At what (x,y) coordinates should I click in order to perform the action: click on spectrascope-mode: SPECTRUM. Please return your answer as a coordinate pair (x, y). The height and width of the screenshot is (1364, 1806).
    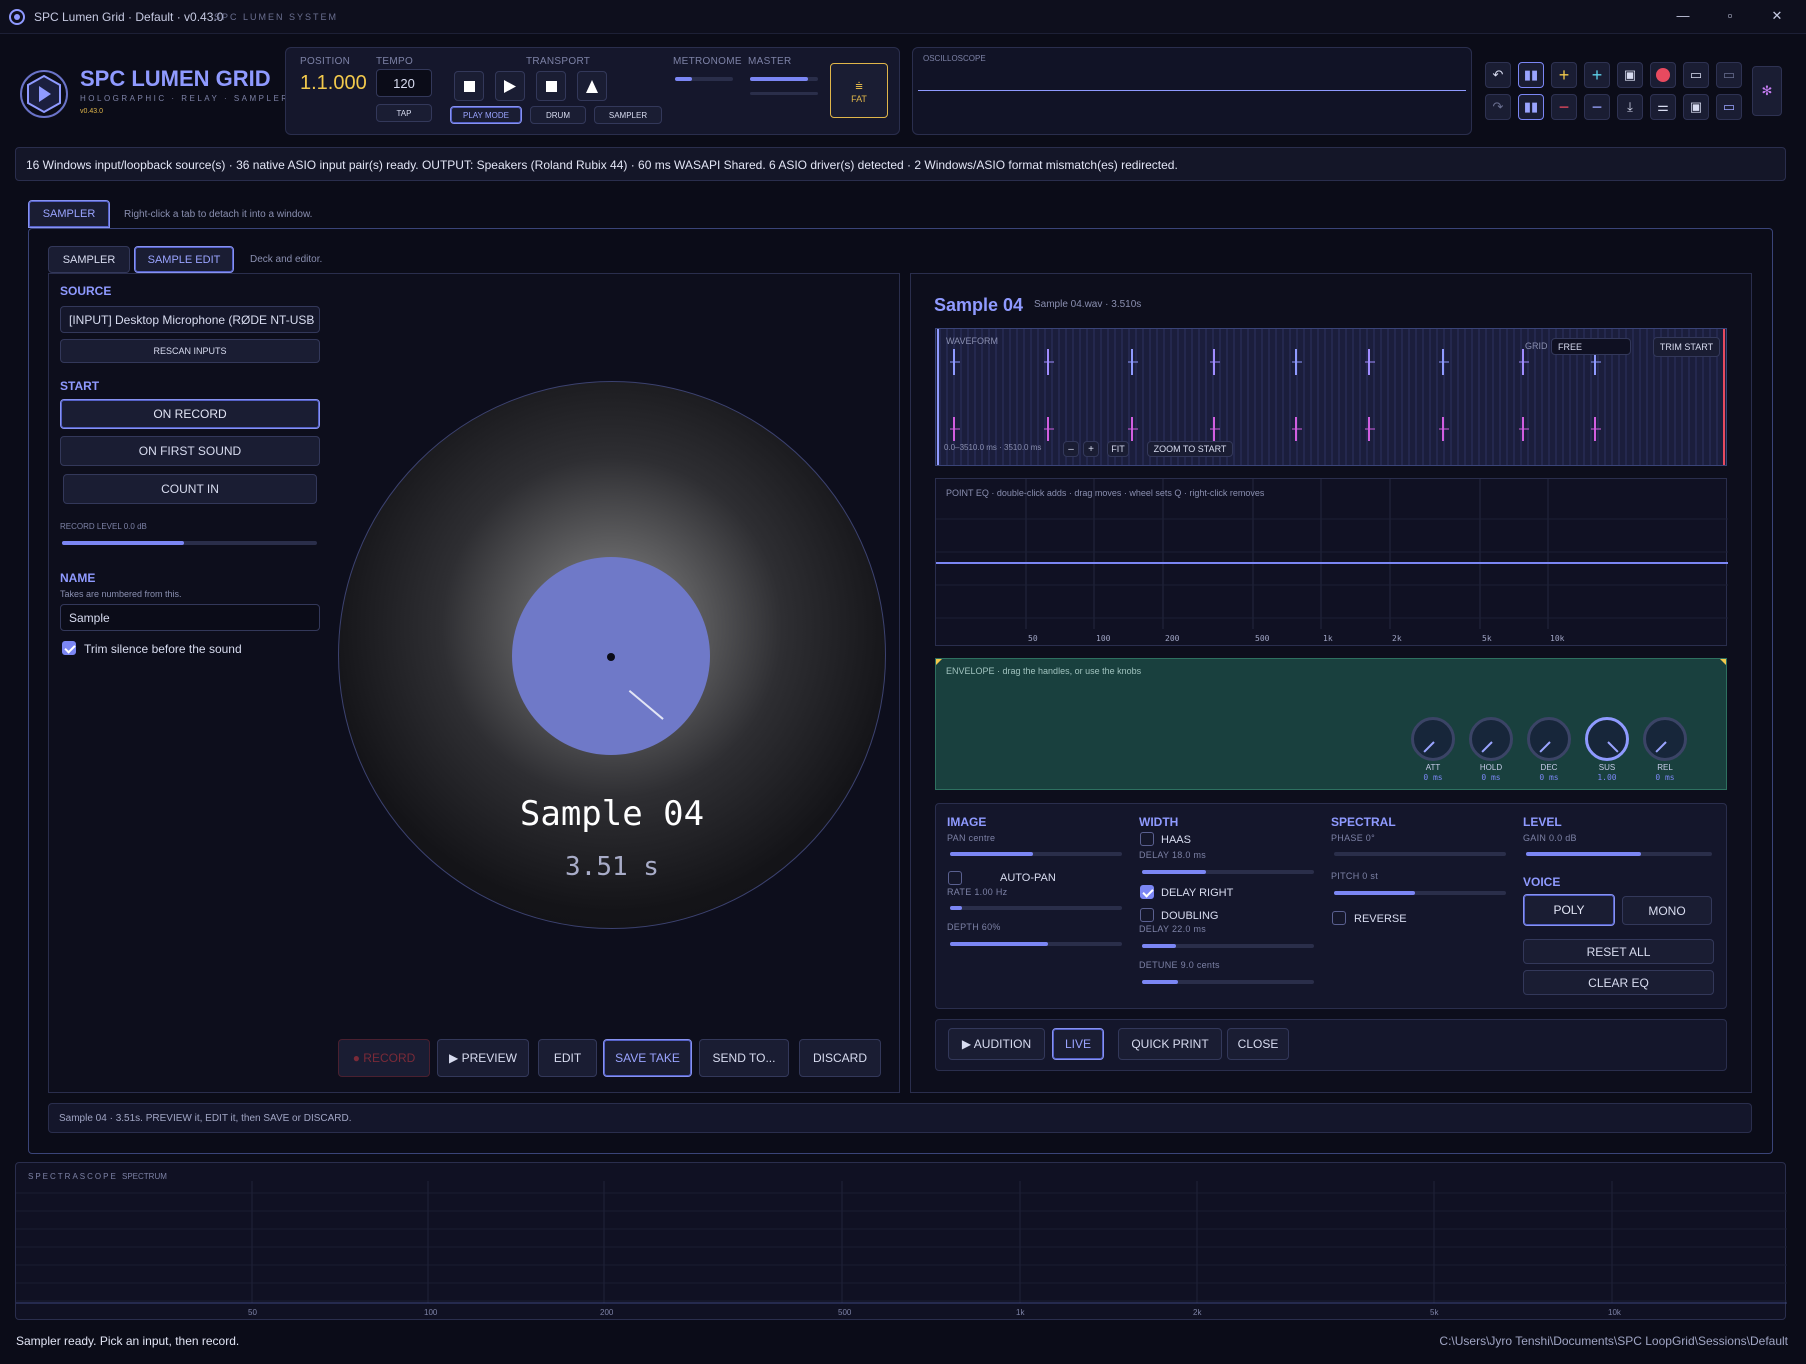
    Looking at the image, I should click on (144, 1176).